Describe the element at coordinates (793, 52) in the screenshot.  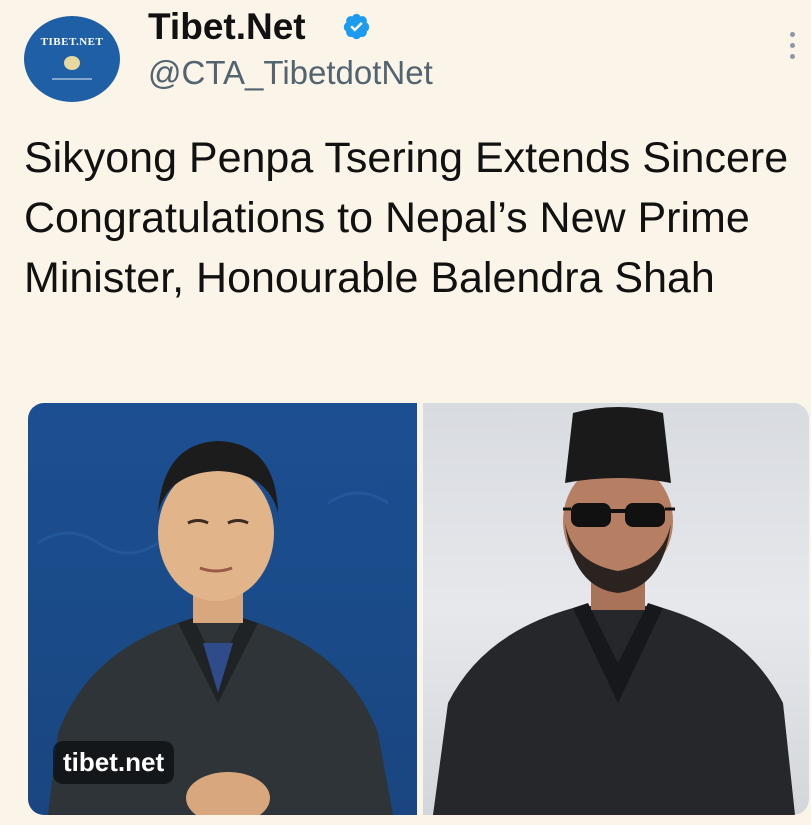
I see `more-options-icon` at that location.